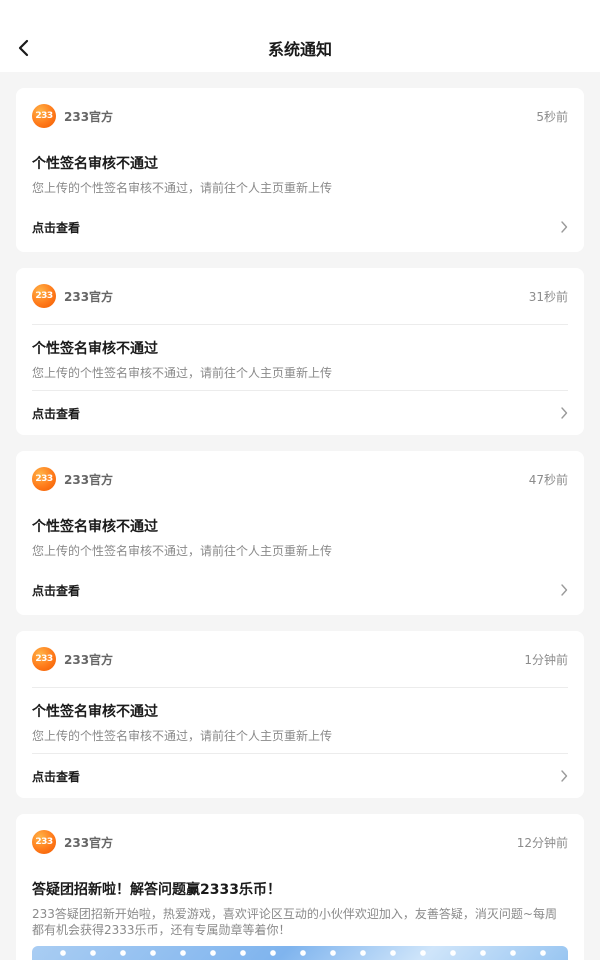  What do you see at coordinates (552, 116) in the screenshot?
I see `timestamp: 5秒前` at bounding box center [552, 116].